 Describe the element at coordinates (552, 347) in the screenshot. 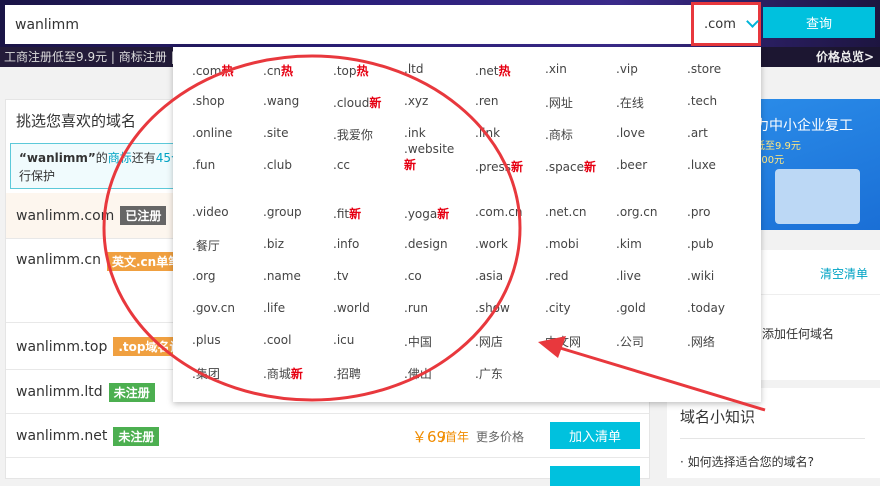

I see `annotation-arrowhead` at that location.